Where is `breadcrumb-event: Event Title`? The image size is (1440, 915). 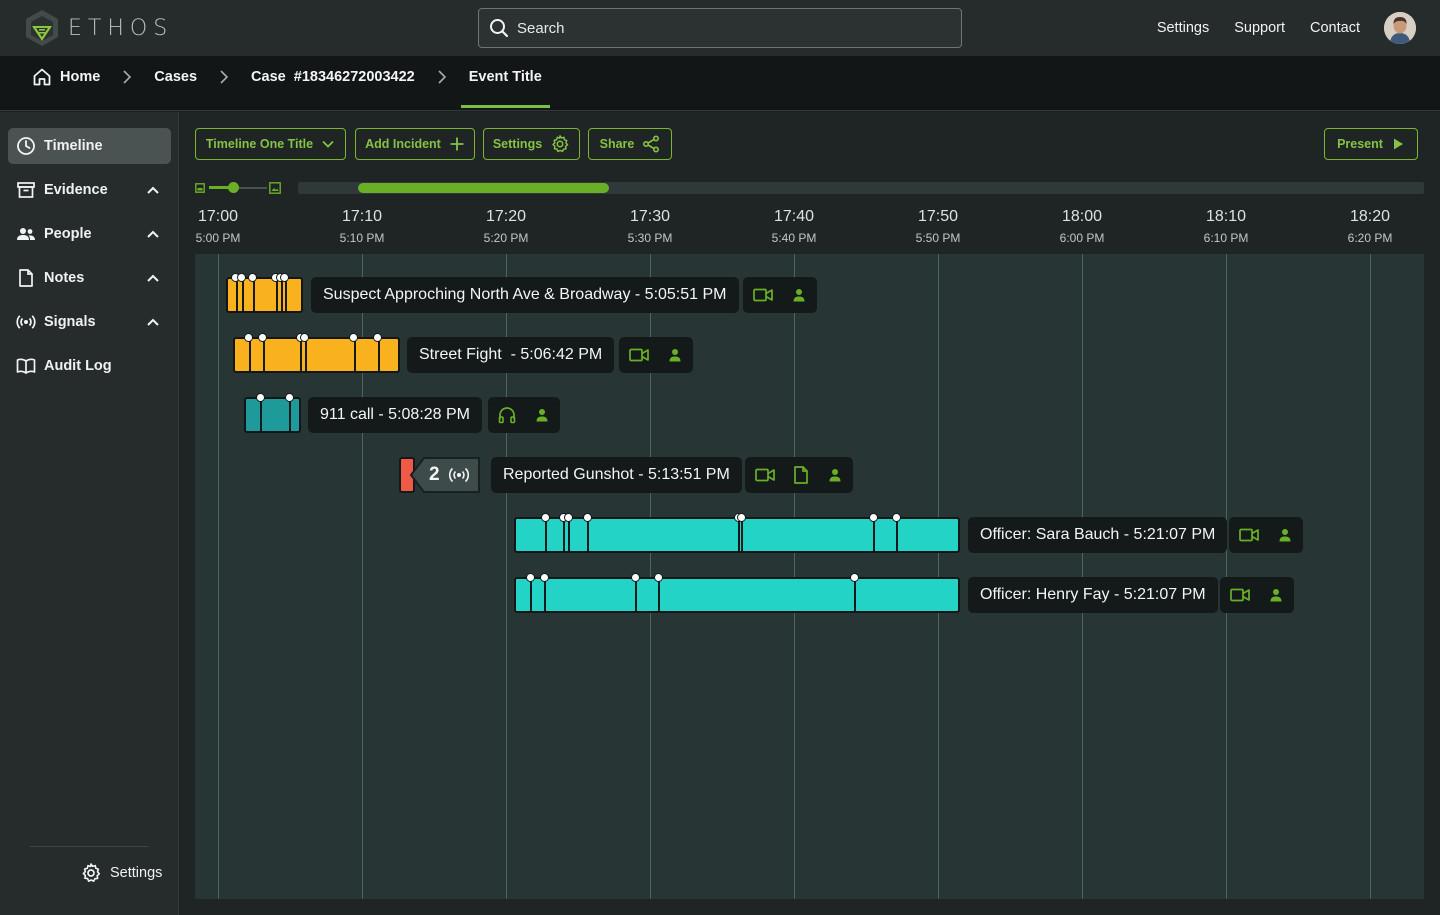
breadcrumb-event: Event Title is located at coordinates (505, 88).